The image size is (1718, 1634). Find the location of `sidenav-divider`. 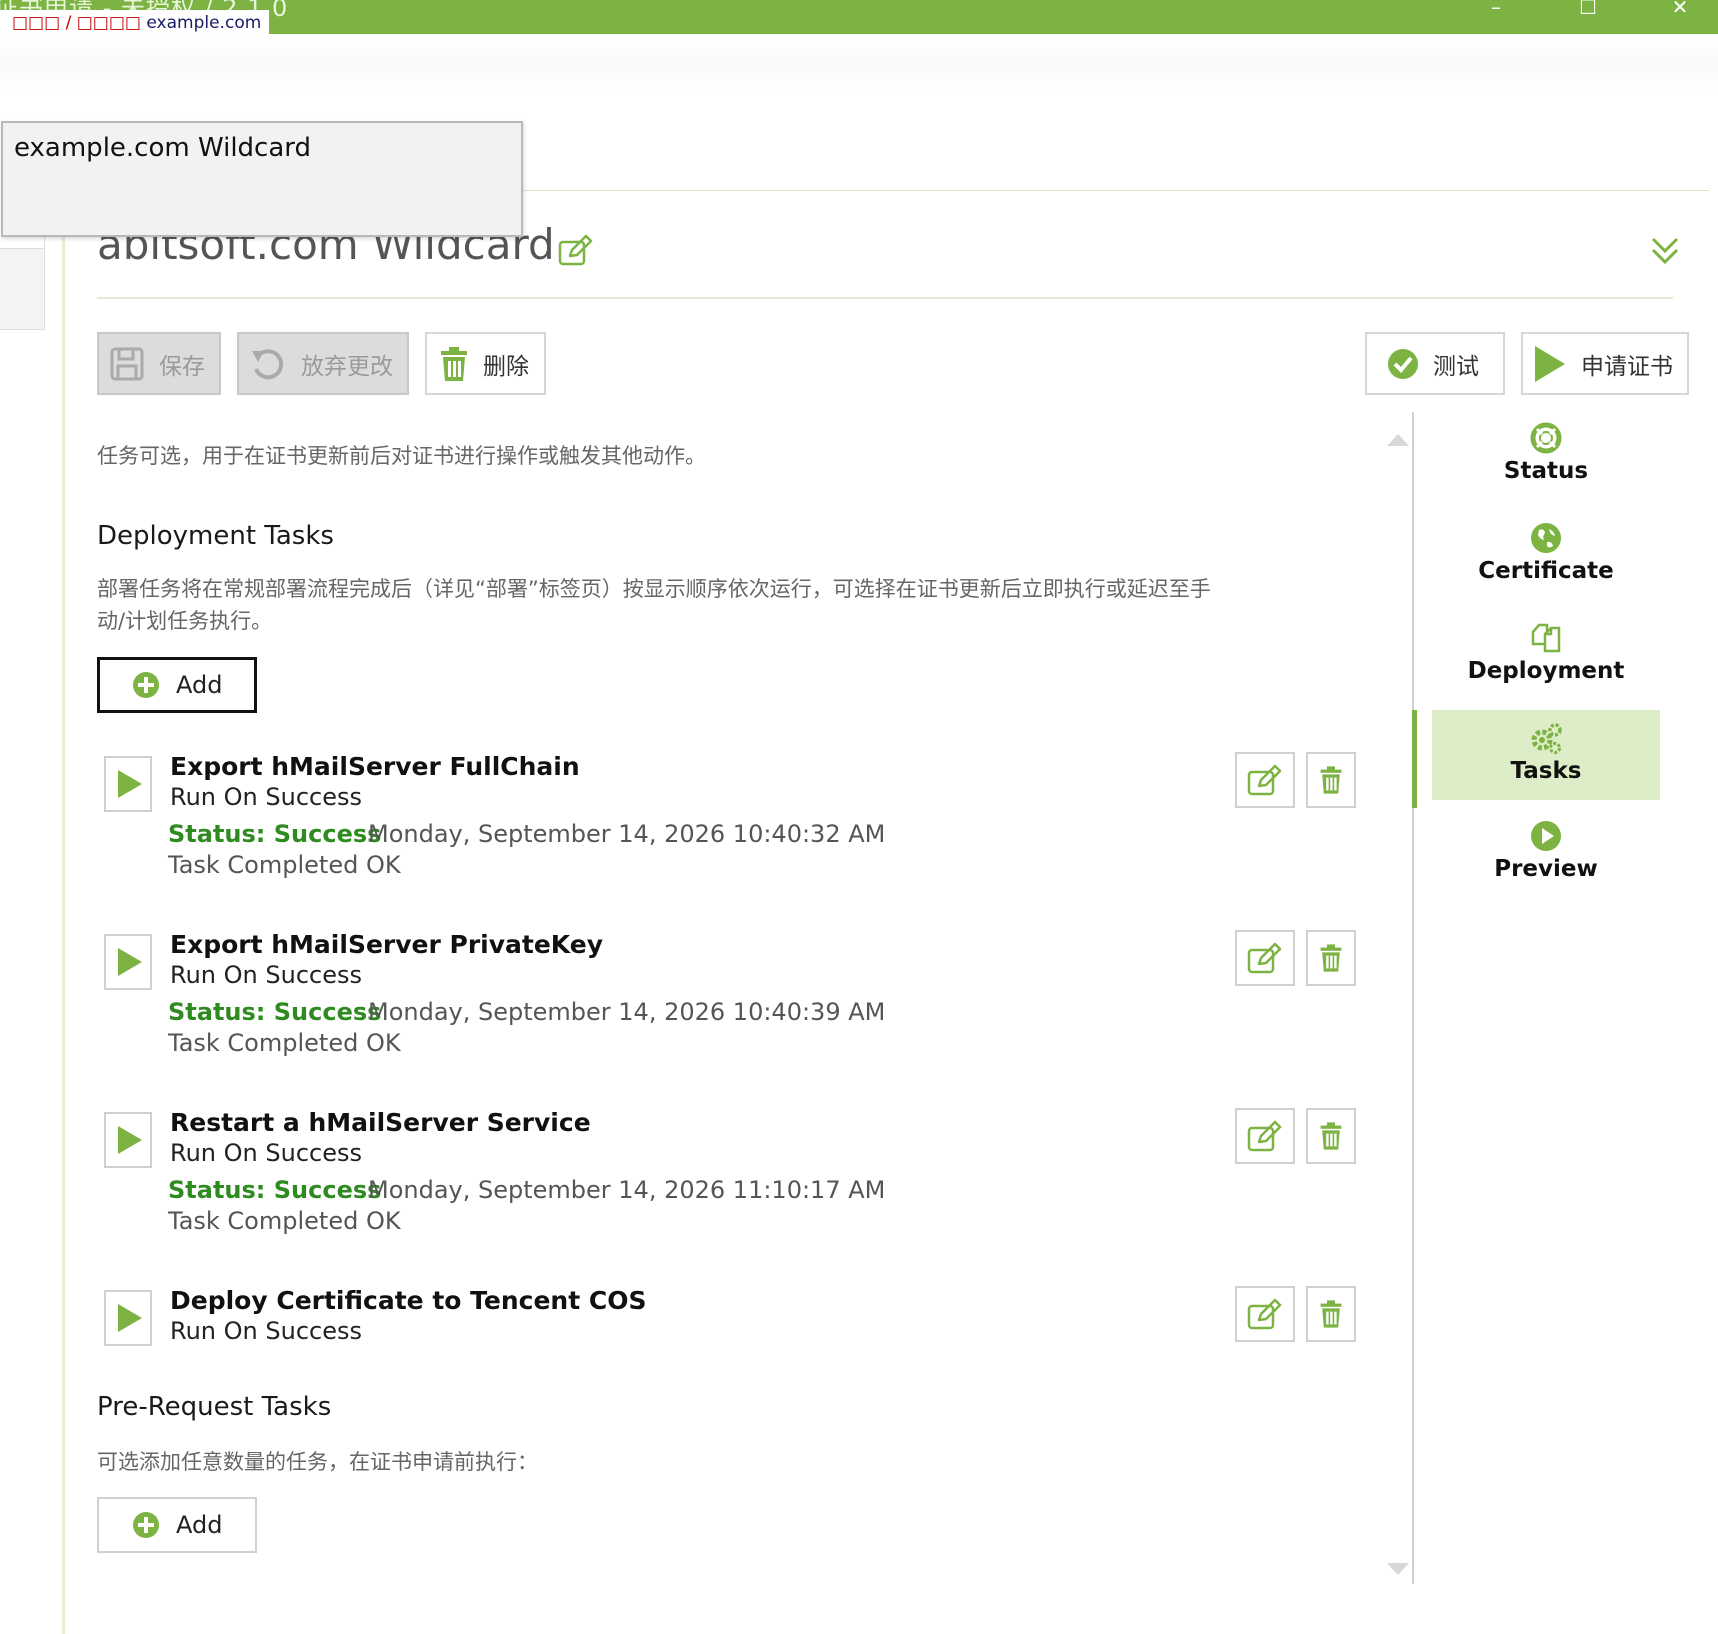

sidenav-divider is located at coordinates (1413, 998).